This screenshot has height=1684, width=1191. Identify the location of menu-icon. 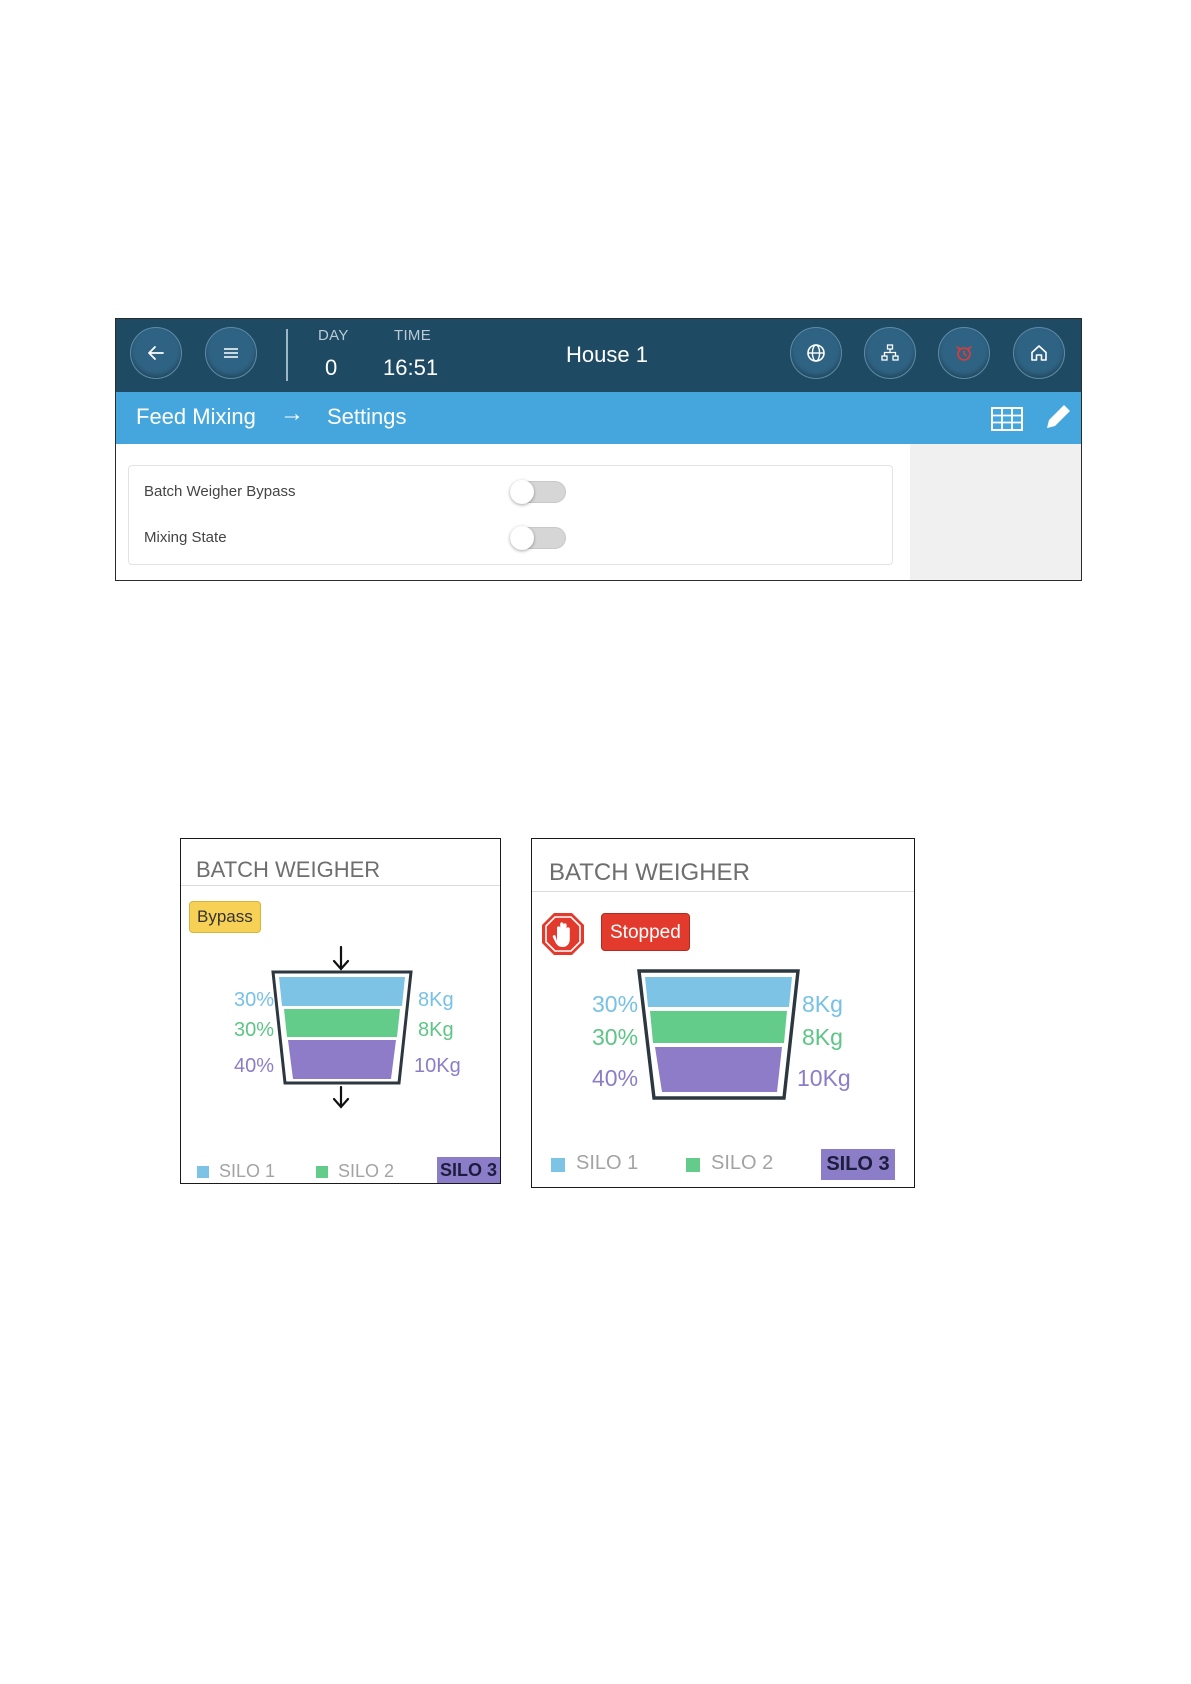
(231, 353).